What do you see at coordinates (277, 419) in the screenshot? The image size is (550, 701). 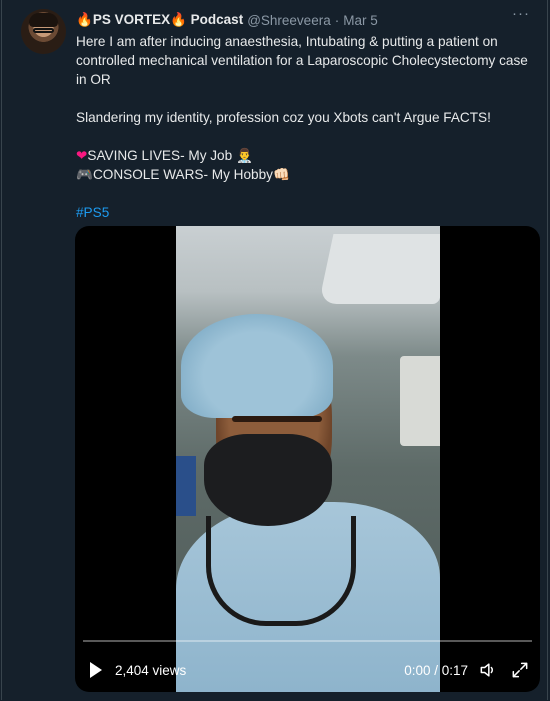 I see `eyebrows` at bounding box center [277, 419].